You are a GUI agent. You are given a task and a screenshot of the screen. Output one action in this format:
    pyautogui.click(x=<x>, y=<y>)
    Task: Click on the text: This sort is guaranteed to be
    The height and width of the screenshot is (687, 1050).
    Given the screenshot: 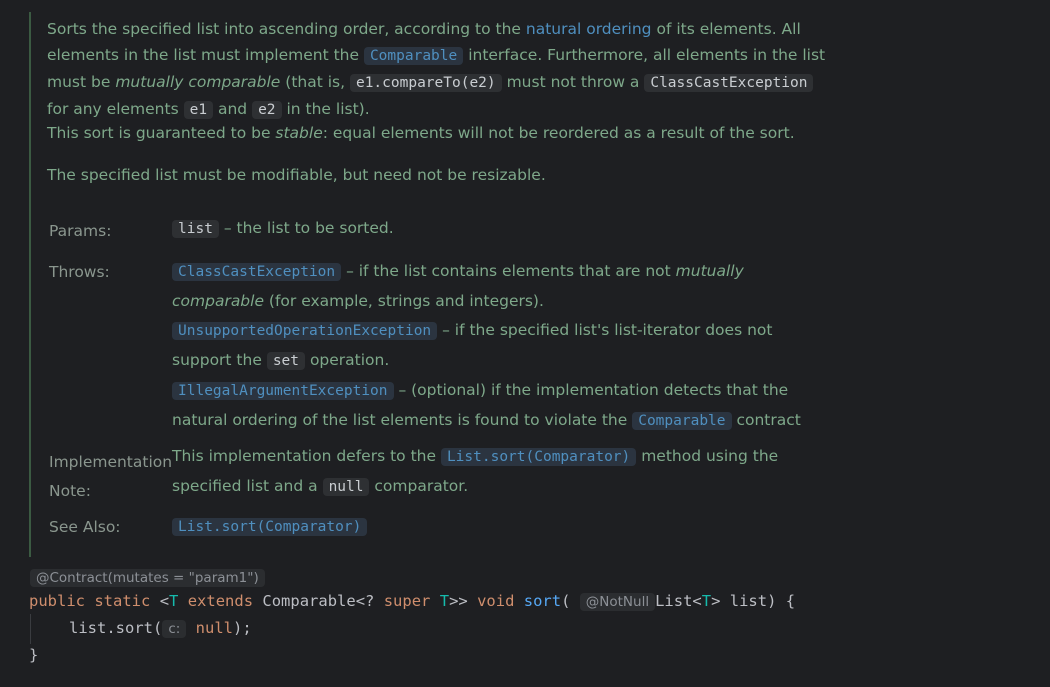 What is the action you would take?
    pyautogui.click(x=161, y=133)
    